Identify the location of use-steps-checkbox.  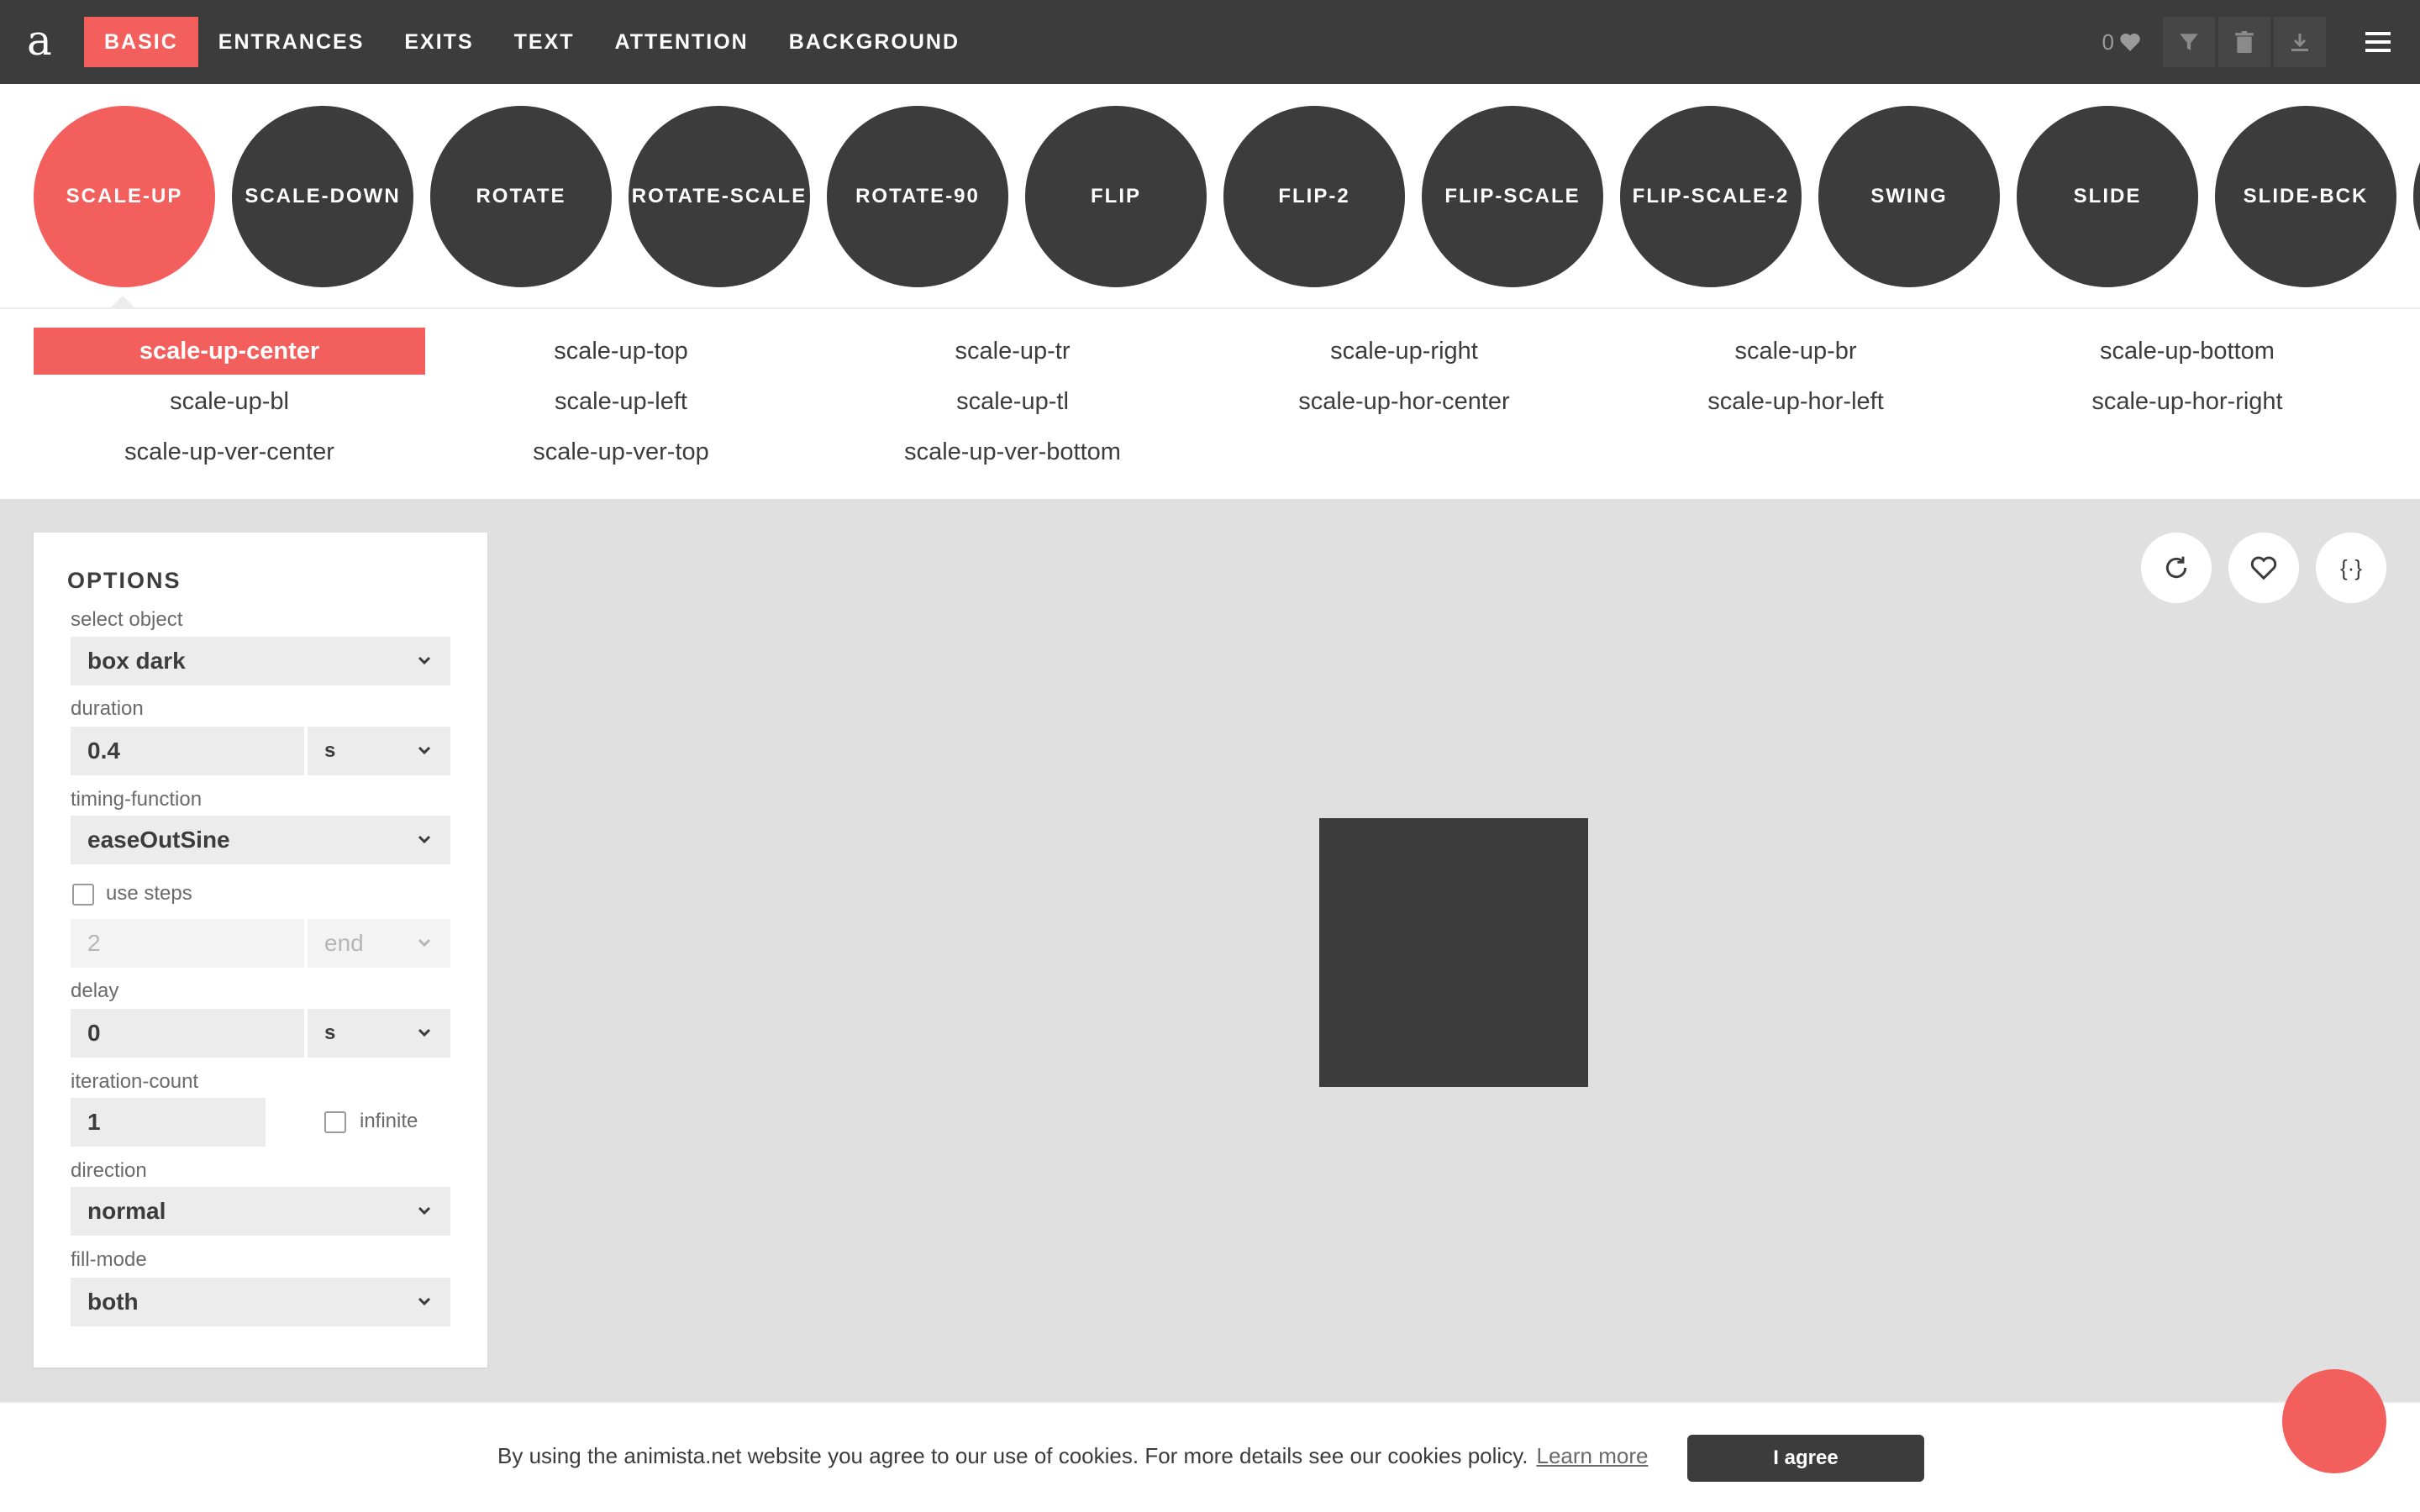
(83, 895).